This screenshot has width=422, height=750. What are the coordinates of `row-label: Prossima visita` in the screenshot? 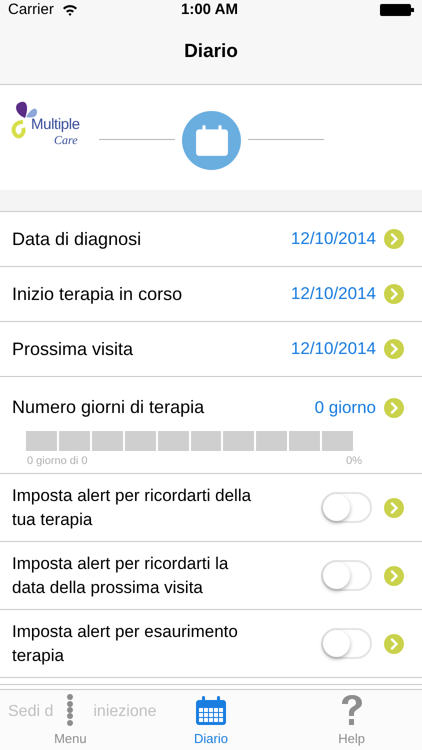 It's located at (73, 349).